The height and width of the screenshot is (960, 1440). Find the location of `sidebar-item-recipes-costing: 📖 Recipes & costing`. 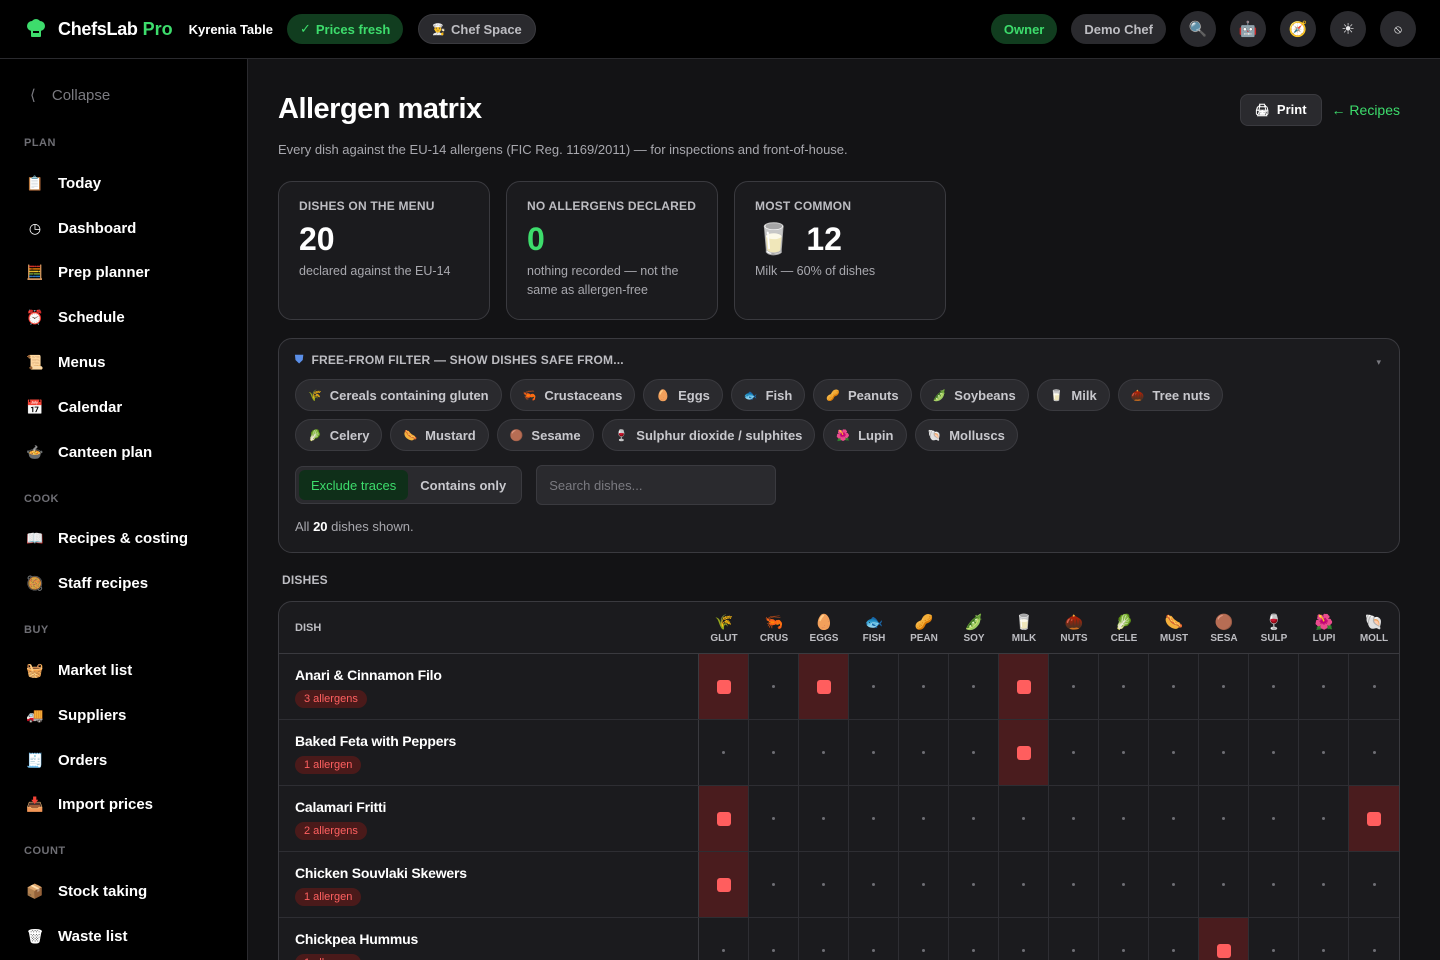

sidebar-item-recipes-costing: 📖 Recipes & costing is located at coordinates (123, 539).